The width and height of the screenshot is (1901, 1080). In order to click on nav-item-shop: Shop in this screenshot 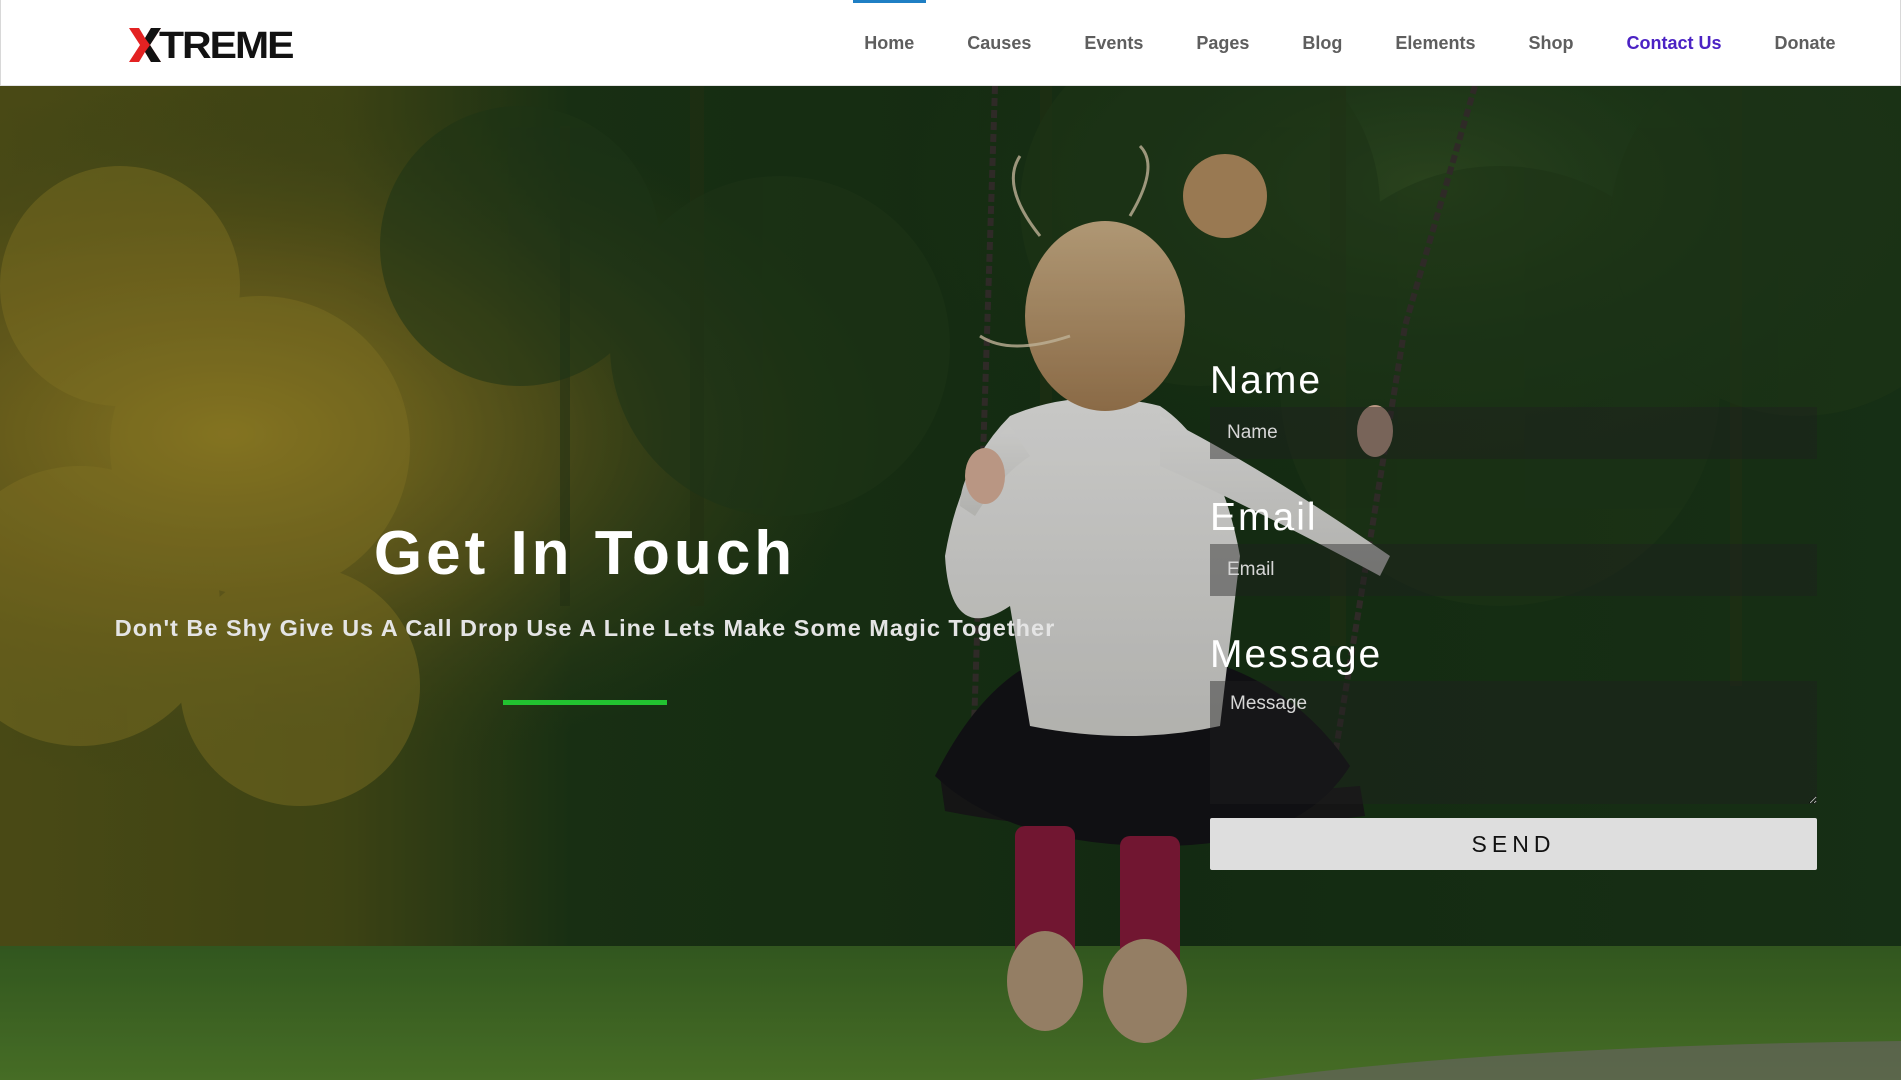, I will do `click(1551, 43)`.